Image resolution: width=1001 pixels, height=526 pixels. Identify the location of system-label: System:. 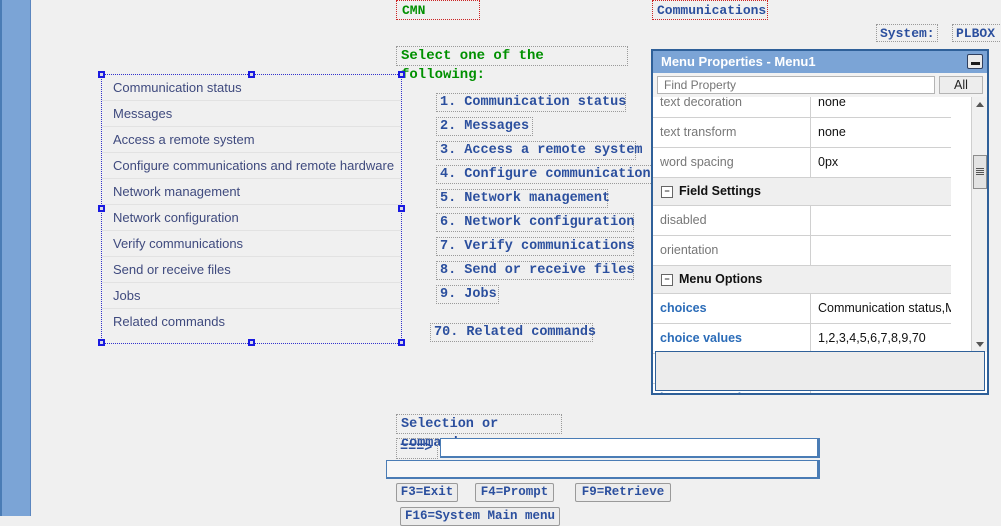
(907, 33).